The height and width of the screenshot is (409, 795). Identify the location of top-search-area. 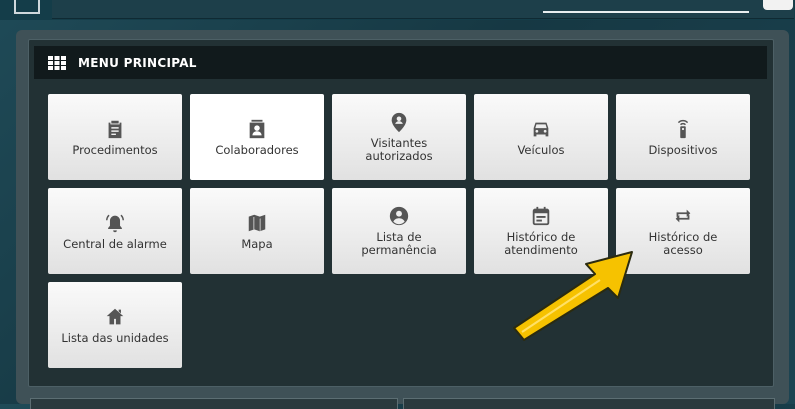
(423, 9).